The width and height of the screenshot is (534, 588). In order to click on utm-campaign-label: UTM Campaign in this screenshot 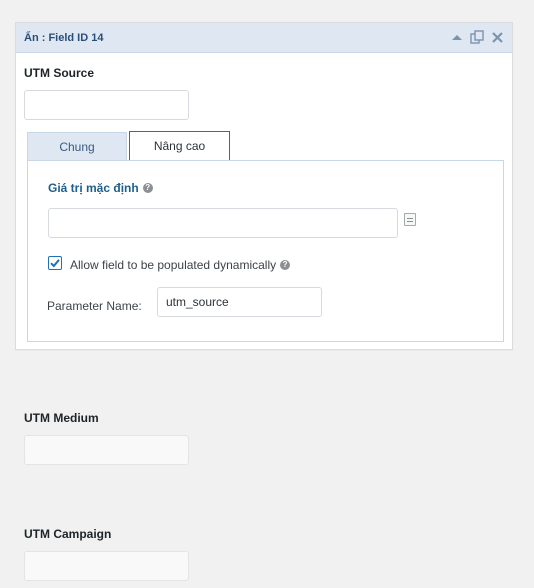, I will do `click(68, 534)`.